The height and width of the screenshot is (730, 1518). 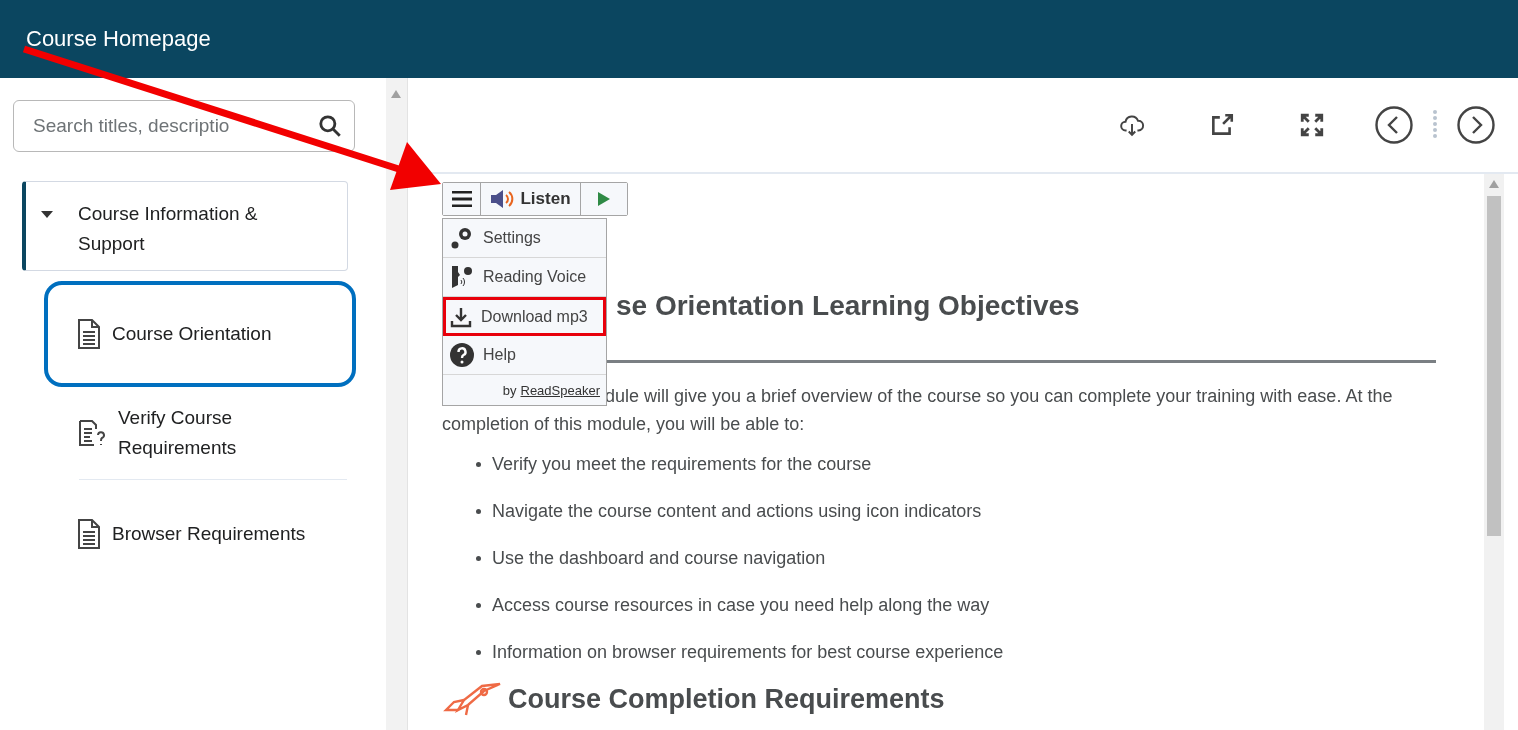 I want to click on credit-text: by, so click(x=509, y=390).